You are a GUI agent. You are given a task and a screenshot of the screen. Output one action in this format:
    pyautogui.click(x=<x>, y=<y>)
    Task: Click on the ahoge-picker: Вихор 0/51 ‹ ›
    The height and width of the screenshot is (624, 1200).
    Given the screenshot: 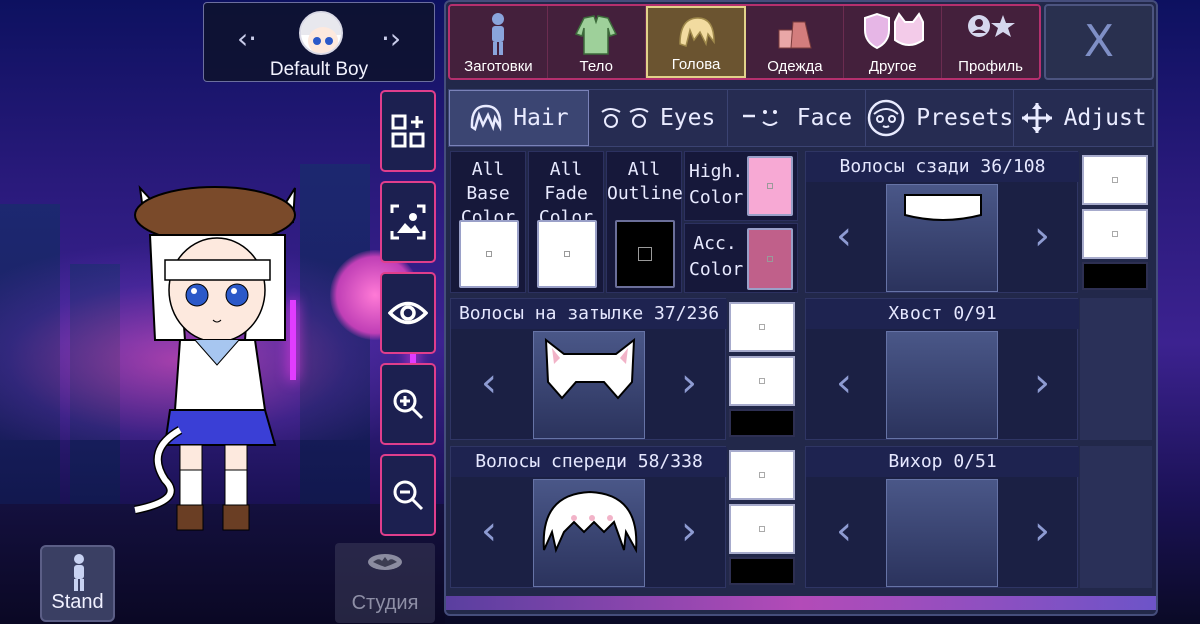 What is the action you would take?
    pyautogui.click(x=942, y=517)
    